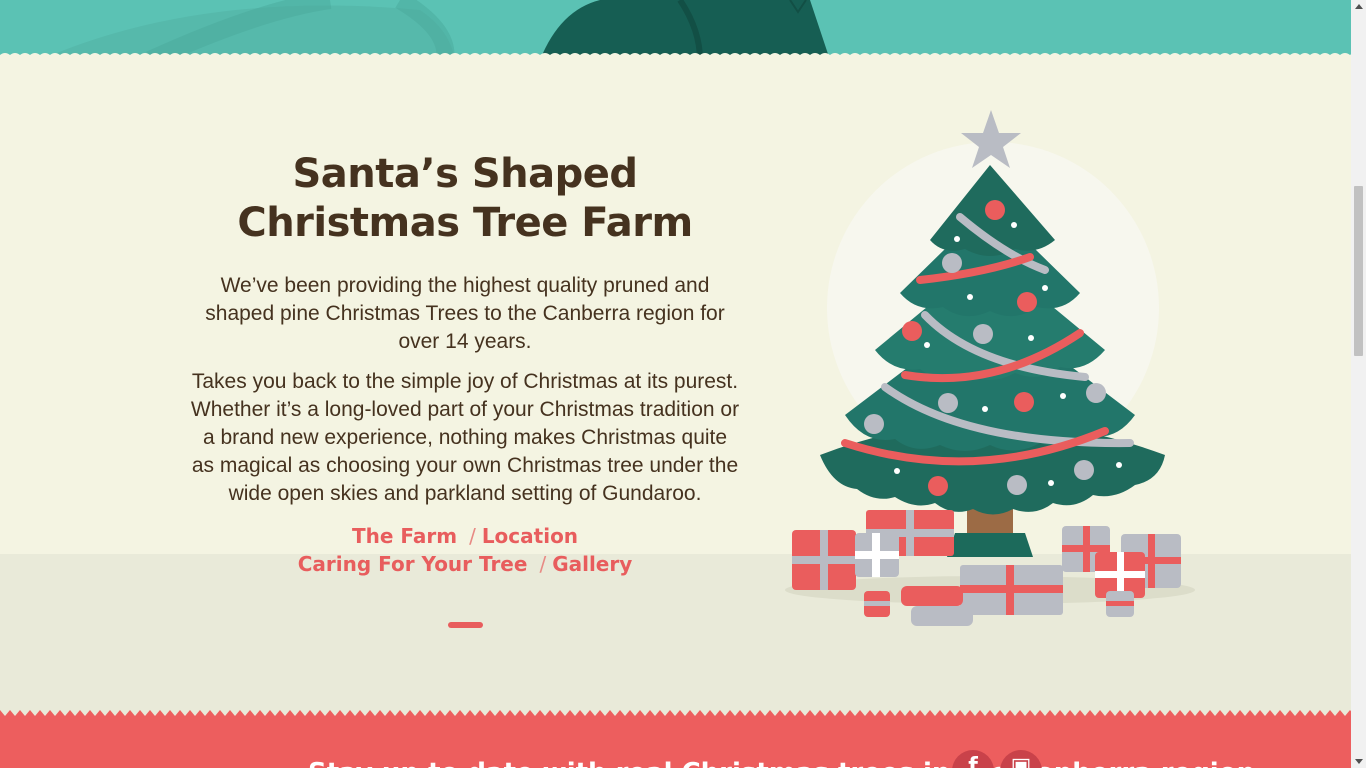  I want to click on section-divider, so click(465, 625).